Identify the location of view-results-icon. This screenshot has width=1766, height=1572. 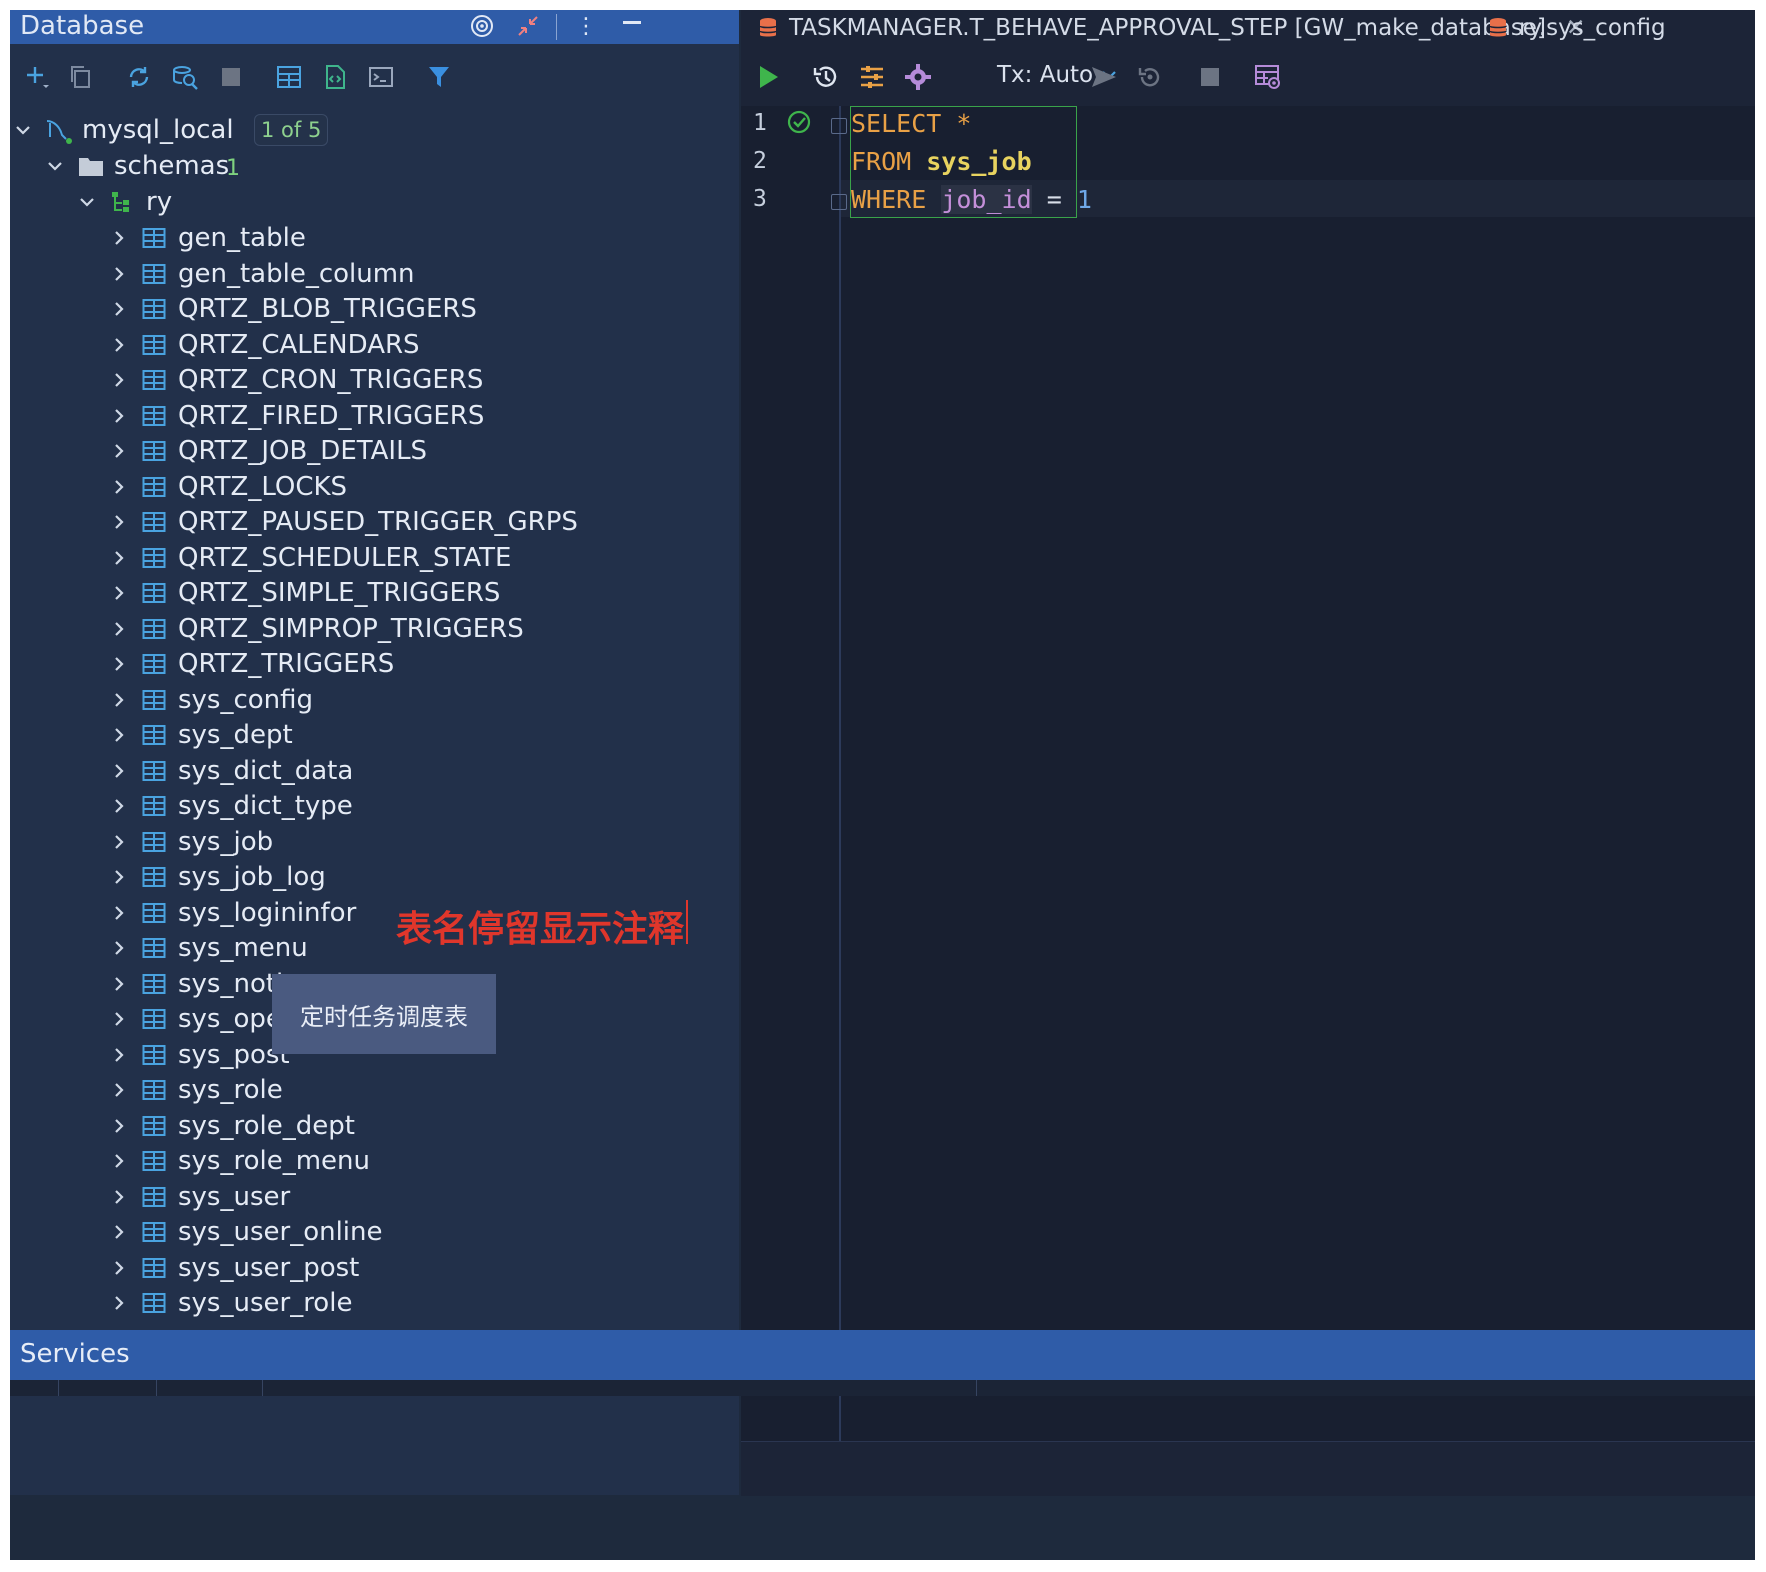
(1268, 77).